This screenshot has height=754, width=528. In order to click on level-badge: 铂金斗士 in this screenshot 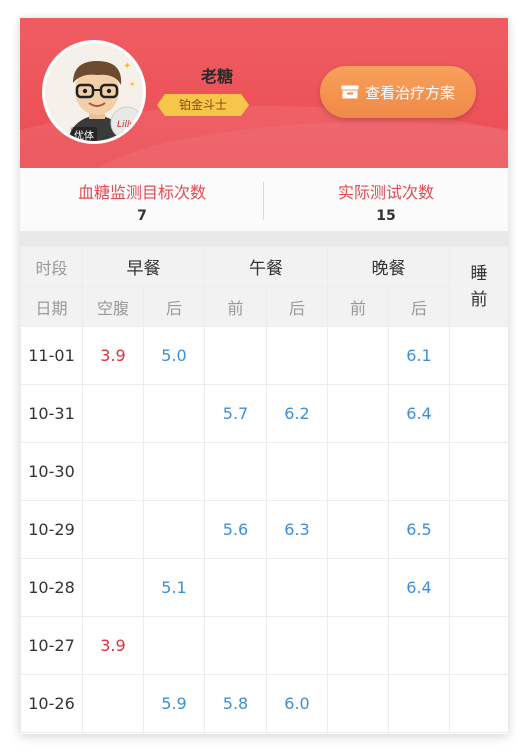, I will do `click(203, 105)`.